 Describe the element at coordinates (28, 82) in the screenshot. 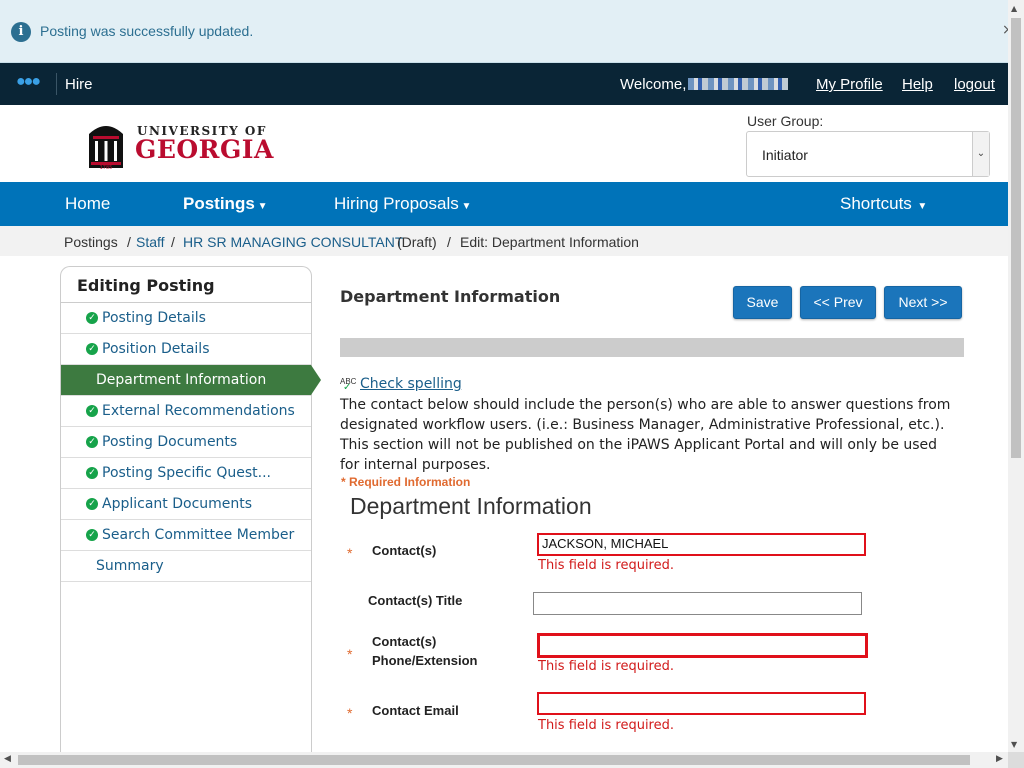

I see `app-menu-icon: ●●●` at that location.